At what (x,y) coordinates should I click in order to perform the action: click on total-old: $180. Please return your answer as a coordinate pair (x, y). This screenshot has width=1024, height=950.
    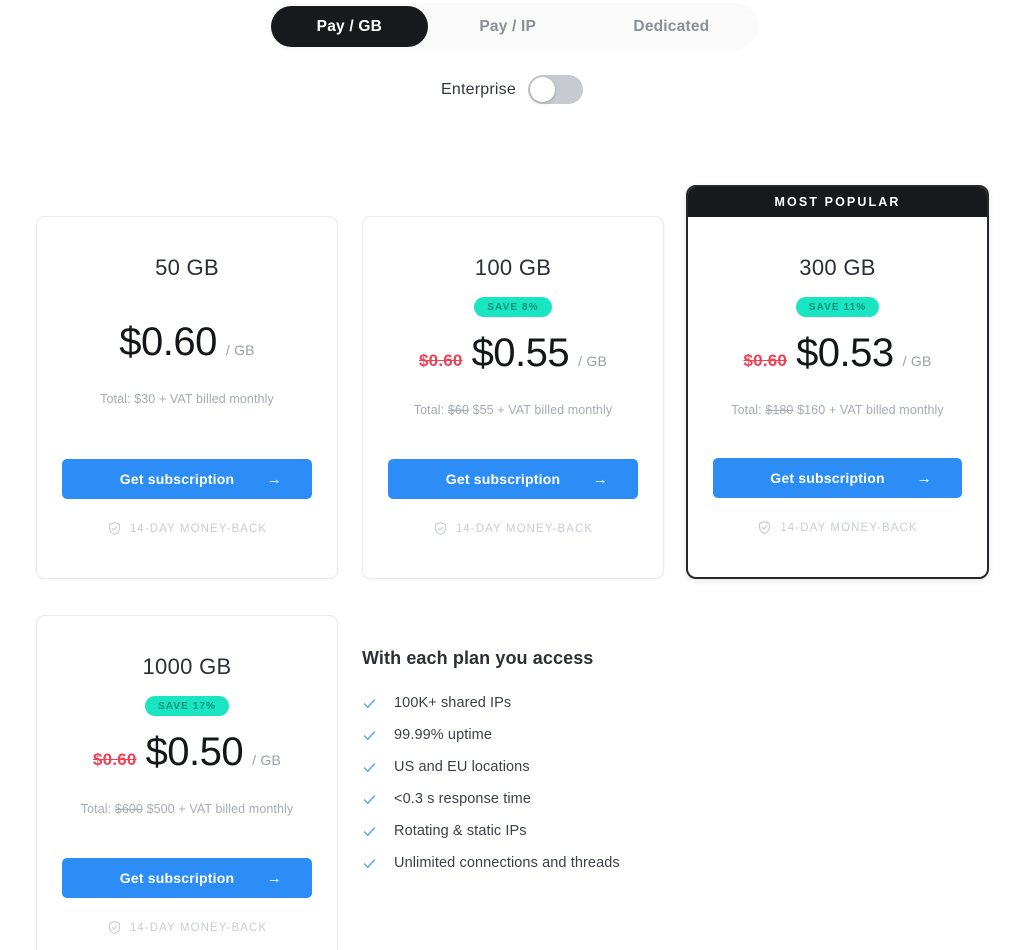
    Looking at the image, I should click on (779, 410).